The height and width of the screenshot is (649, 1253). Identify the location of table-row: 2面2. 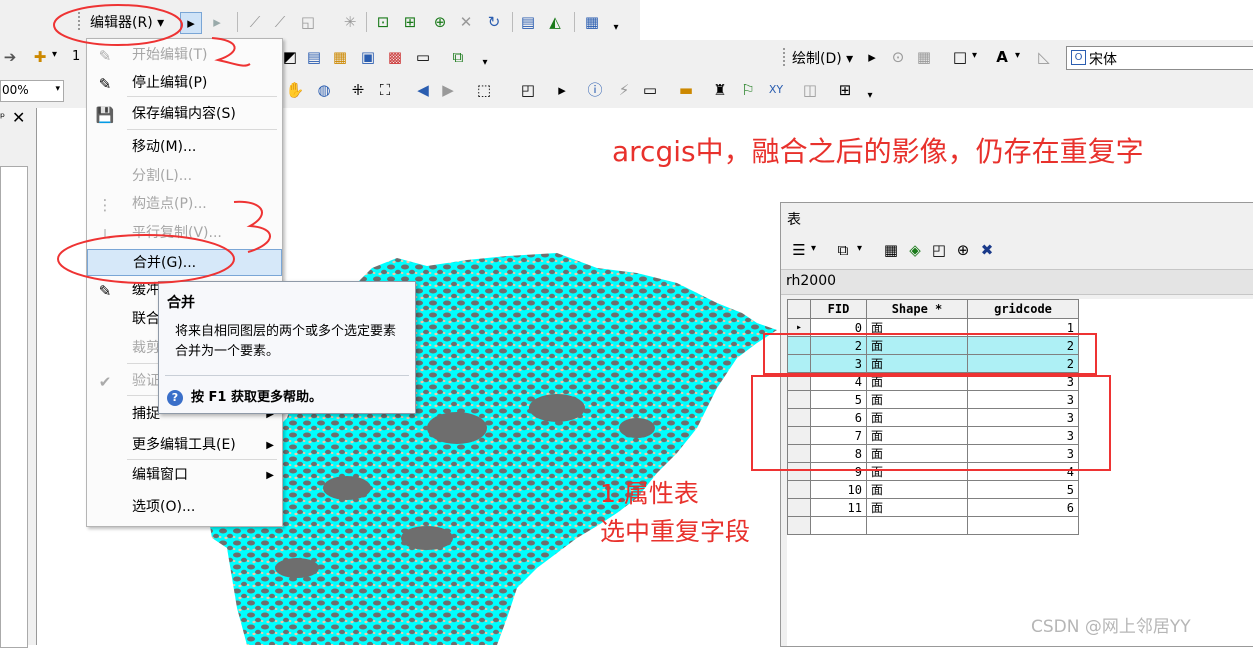
(933, 345).